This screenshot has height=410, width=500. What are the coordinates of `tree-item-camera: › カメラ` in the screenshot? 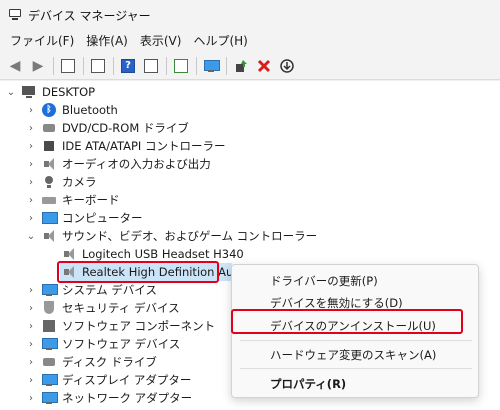 It's located at (61, 182).